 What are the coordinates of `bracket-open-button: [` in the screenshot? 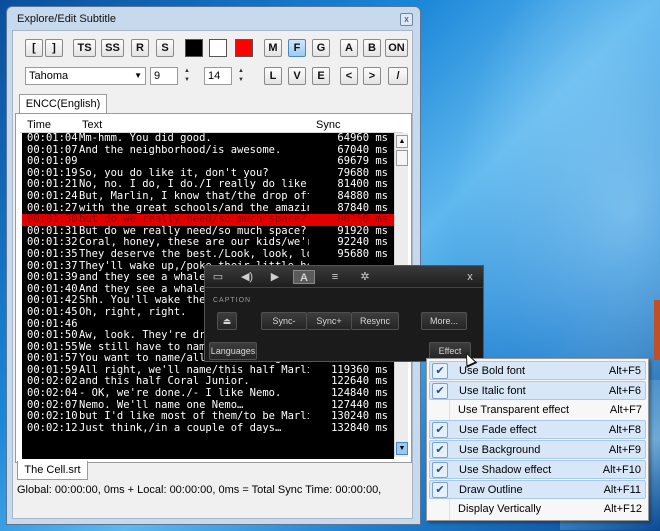 It's located at (34, 48).